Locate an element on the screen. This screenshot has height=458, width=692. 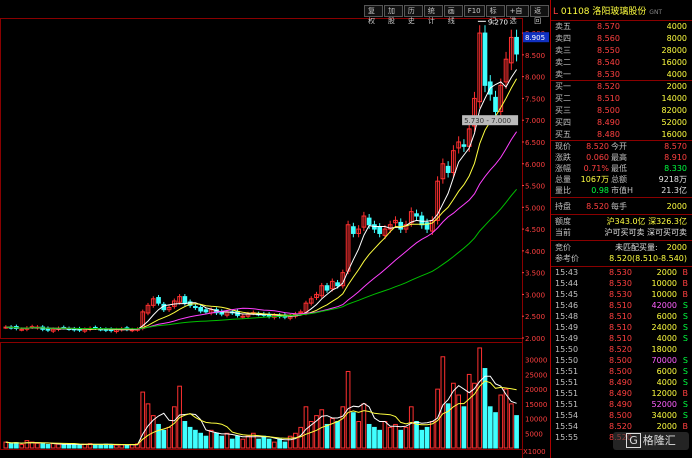
trade-status-row: 当前 沪可买可卖 深可买可卖 is located at coordinates (621, 232).